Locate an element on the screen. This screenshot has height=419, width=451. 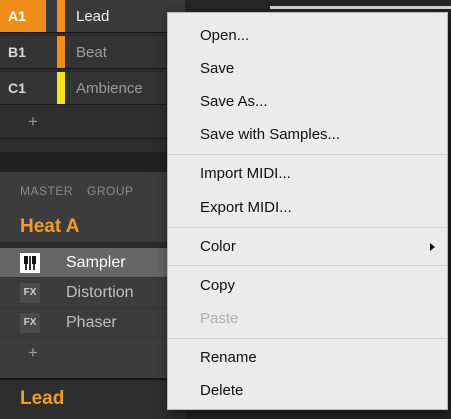
sound-title: Heat A is located at coordinates (50, 226).